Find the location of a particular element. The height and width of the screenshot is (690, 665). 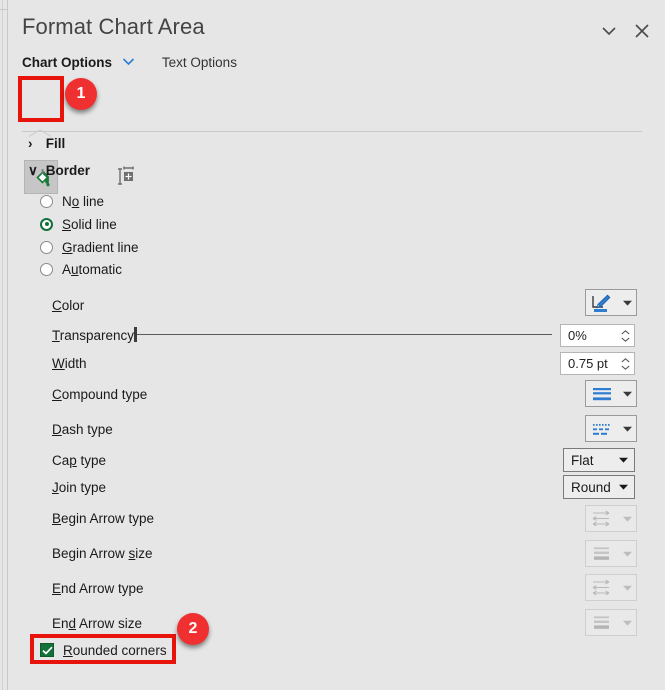

end-arrow-type-button is located at coordinates (611, 587).